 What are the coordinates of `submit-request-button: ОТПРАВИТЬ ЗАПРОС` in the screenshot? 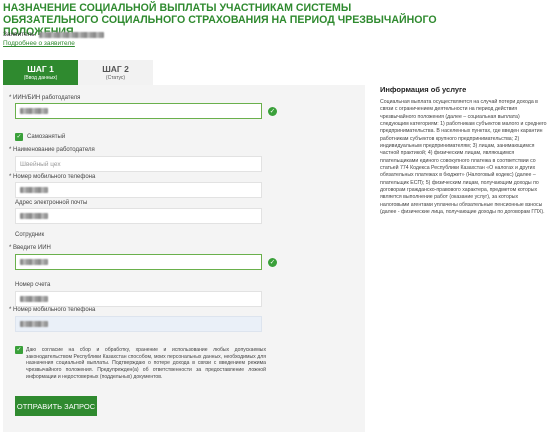 It's located at (56, 406).